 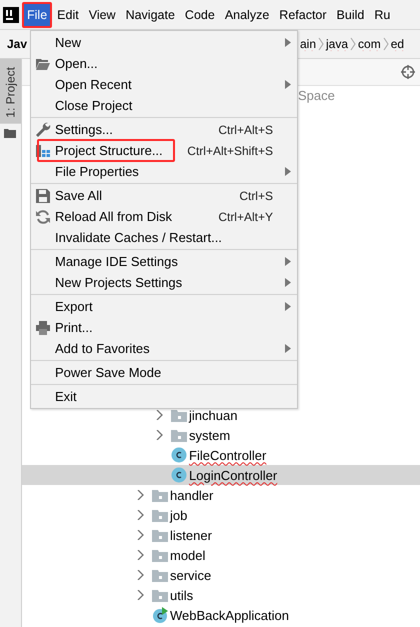 What do you see at coordinates (43, 150) in the screenshot?
I see `grid-icon` at bounding box center [43, 150].